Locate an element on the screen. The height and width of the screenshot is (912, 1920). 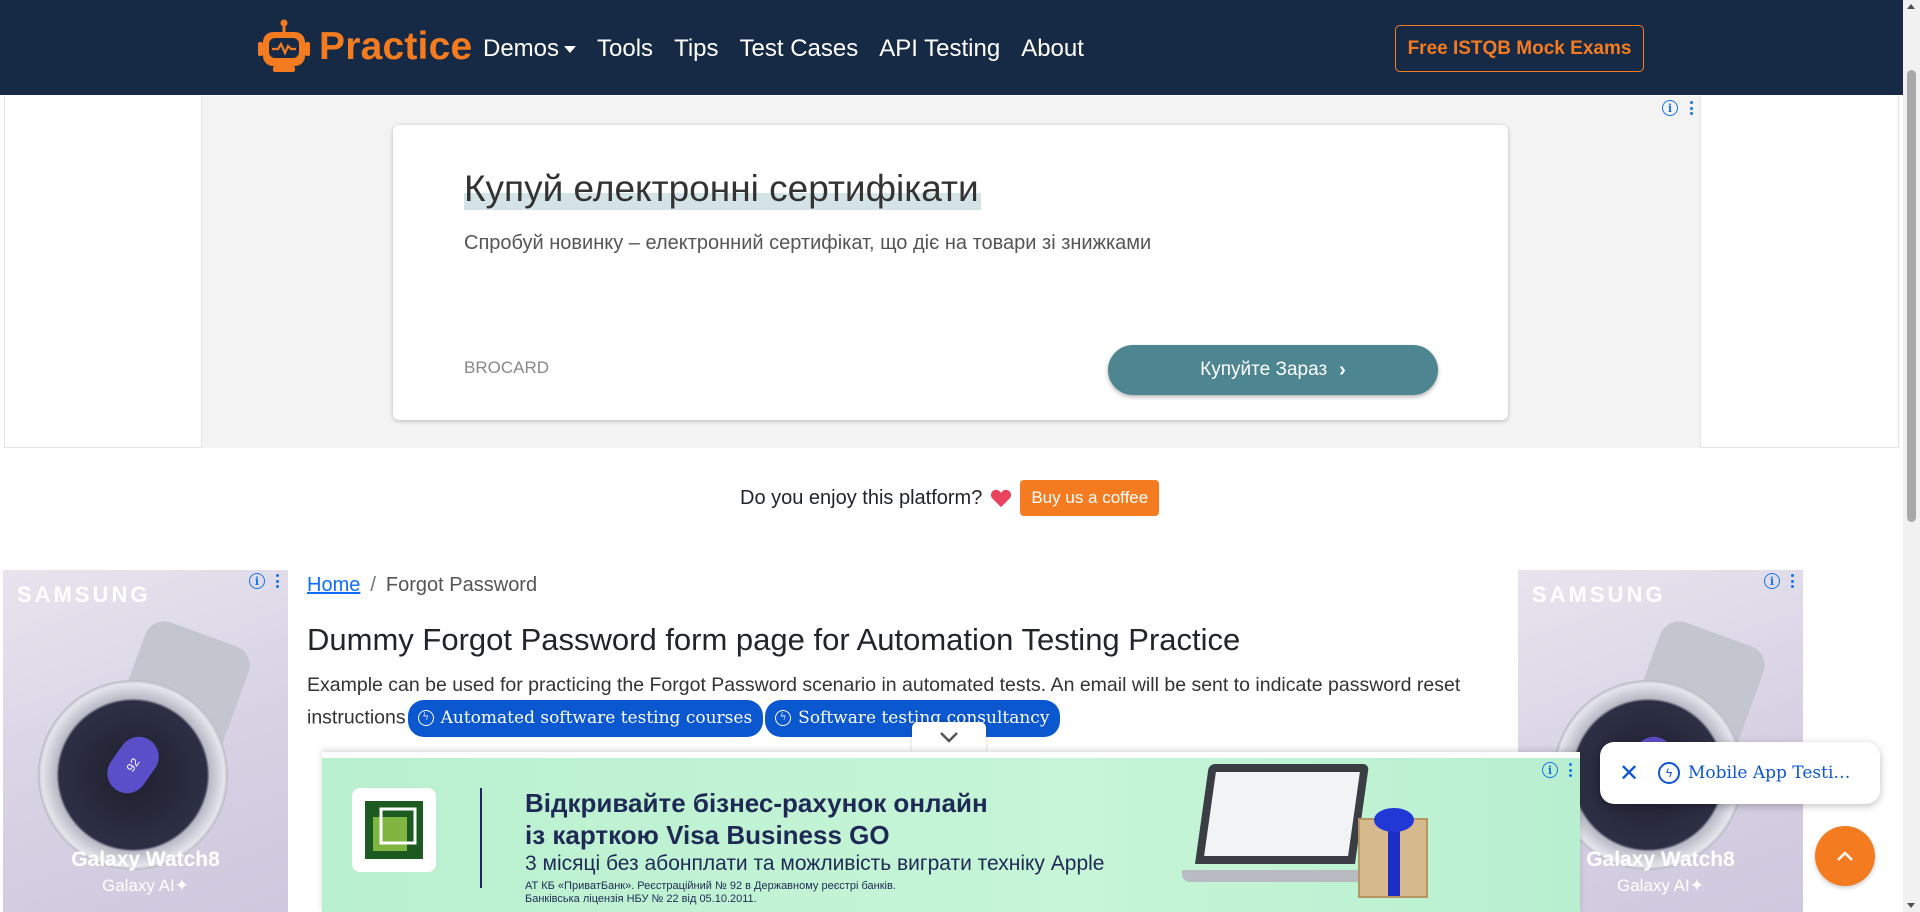
ad-brand: BROCARD is located at coordinates (507, 367).